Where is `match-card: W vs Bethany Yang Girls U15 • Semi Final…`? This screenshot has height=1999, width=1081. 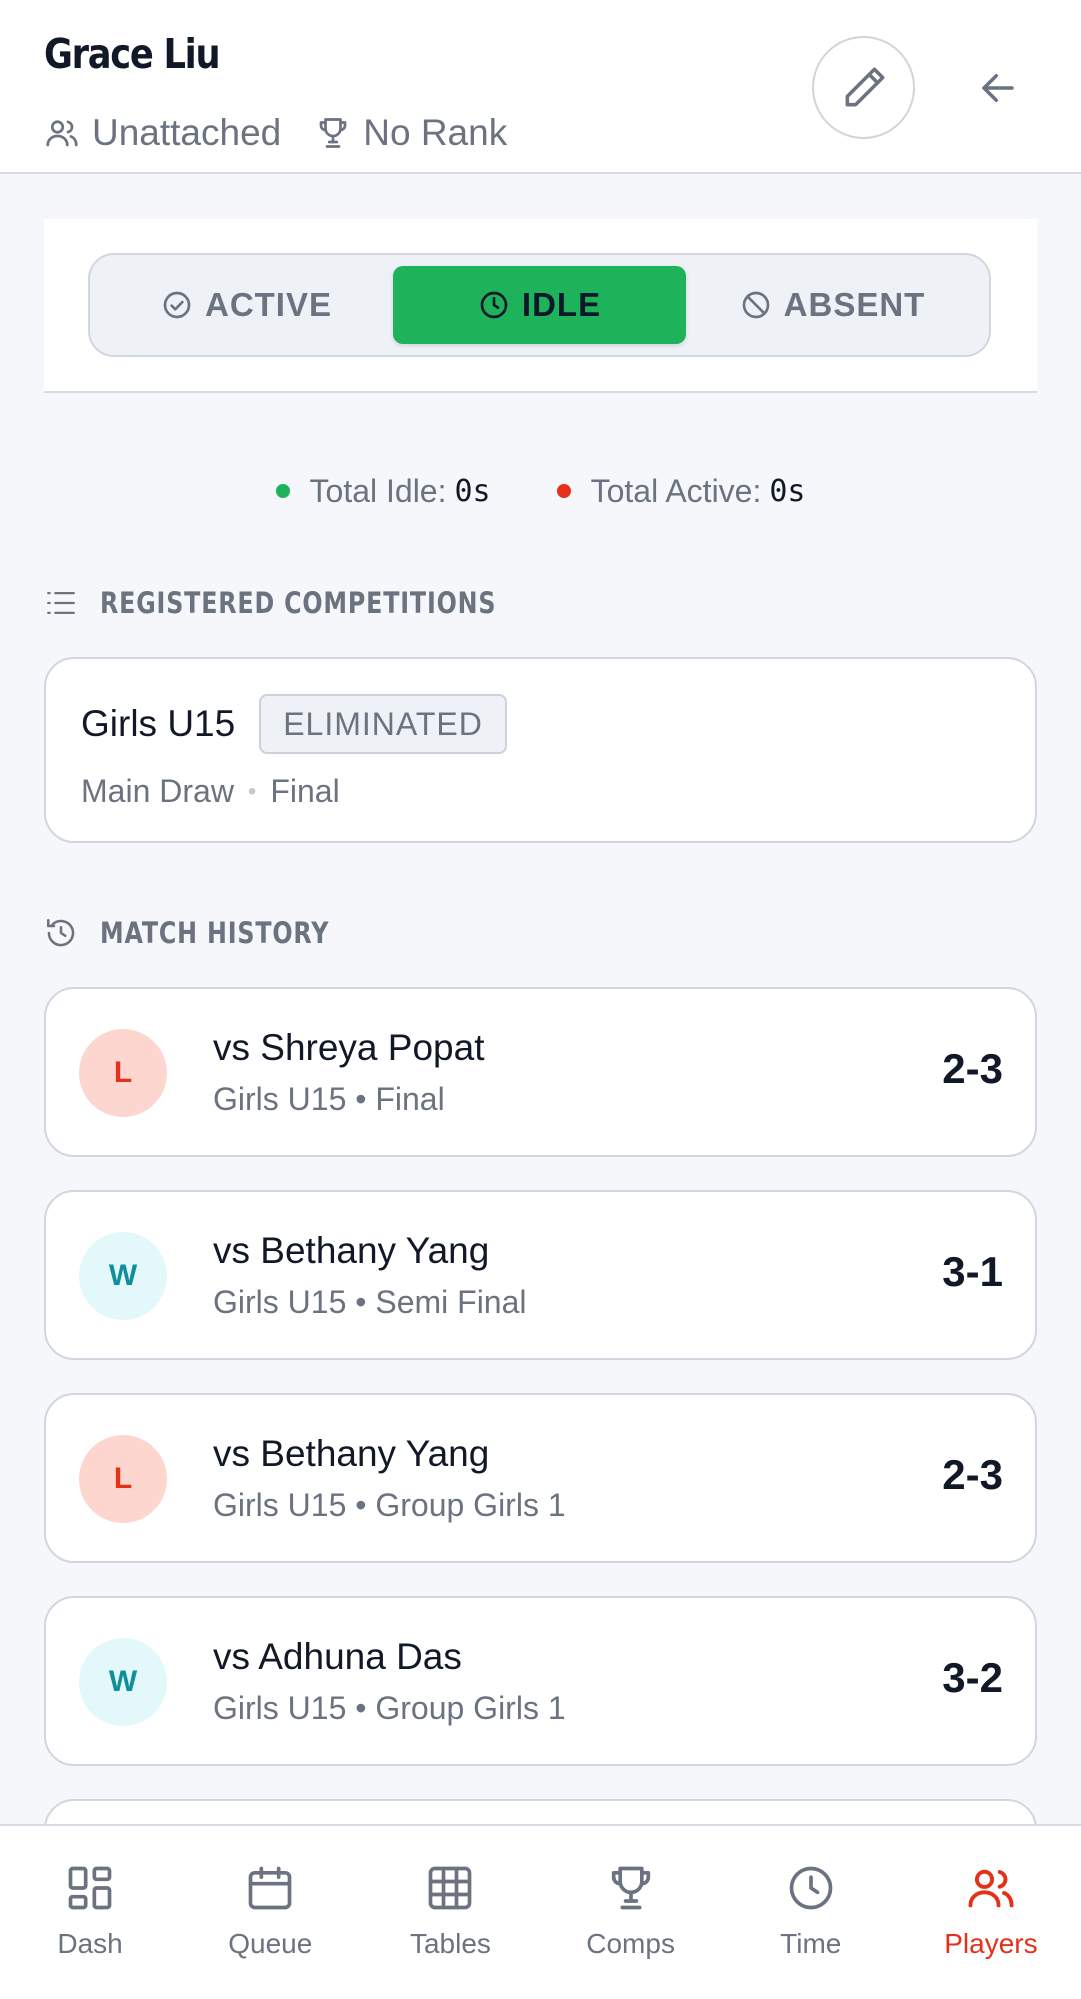 match-card: W vs Bethany Yang Girls U15 • Semi Final… is located at coordinates (540, 1275).